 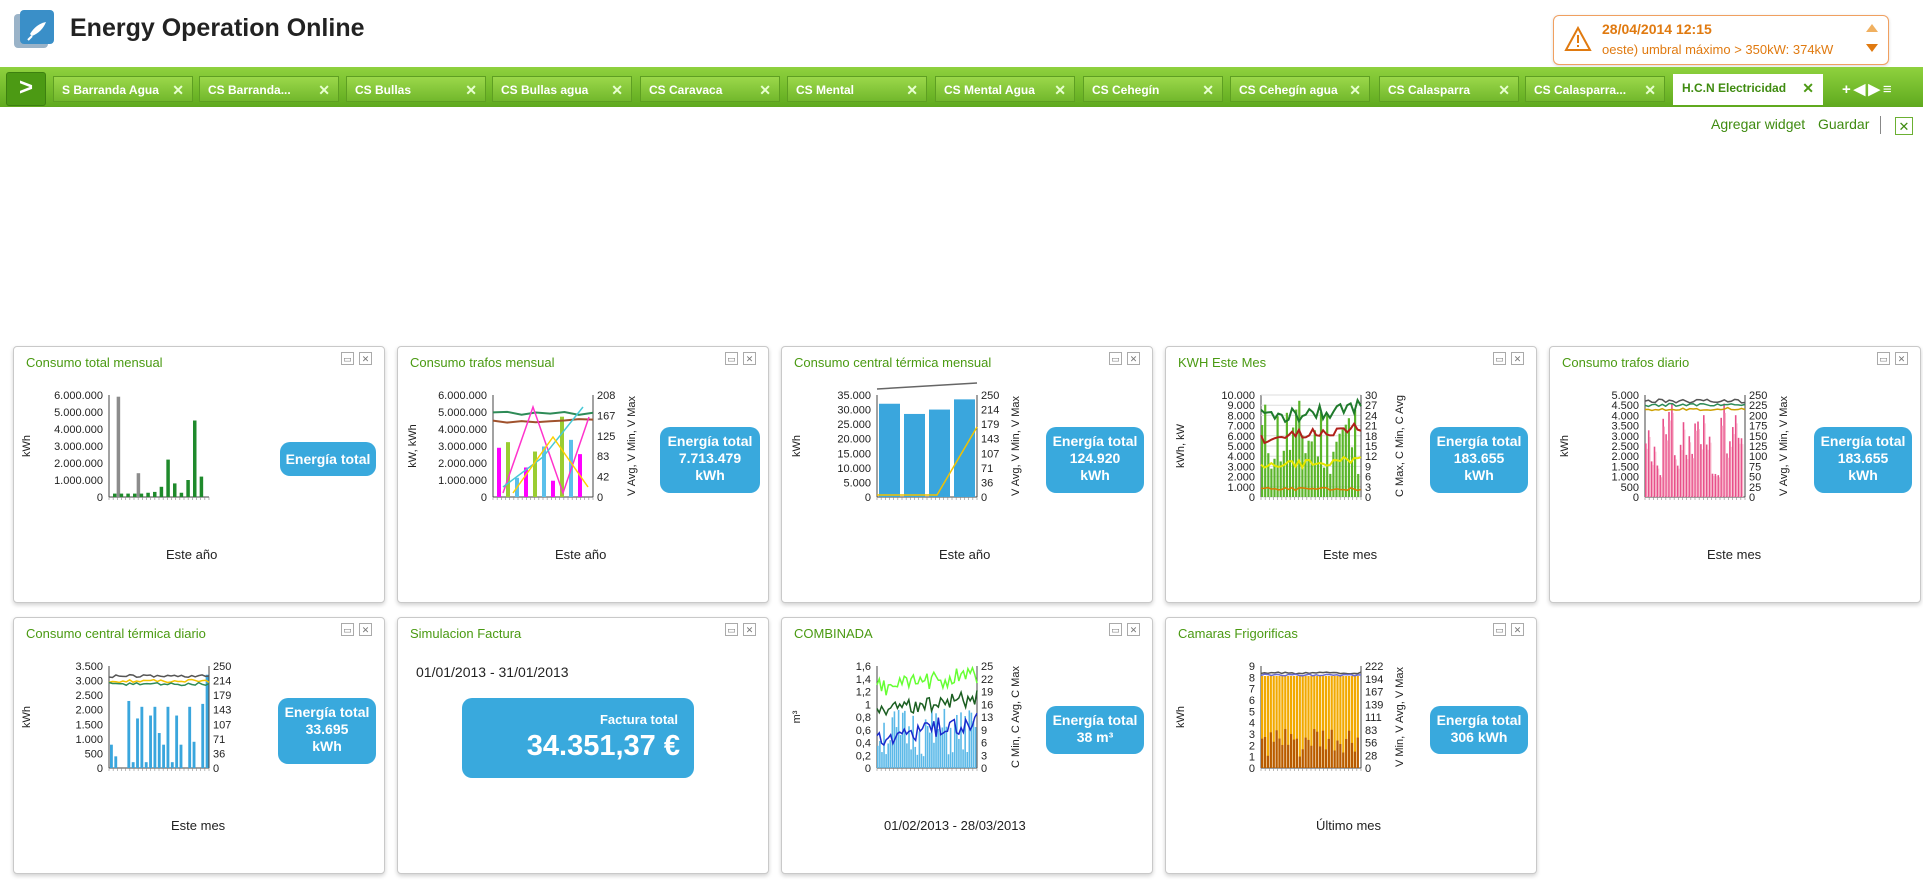 I want to click on tab-item: H.C.N Electricidad ✕, so click(x=1748, y=89).